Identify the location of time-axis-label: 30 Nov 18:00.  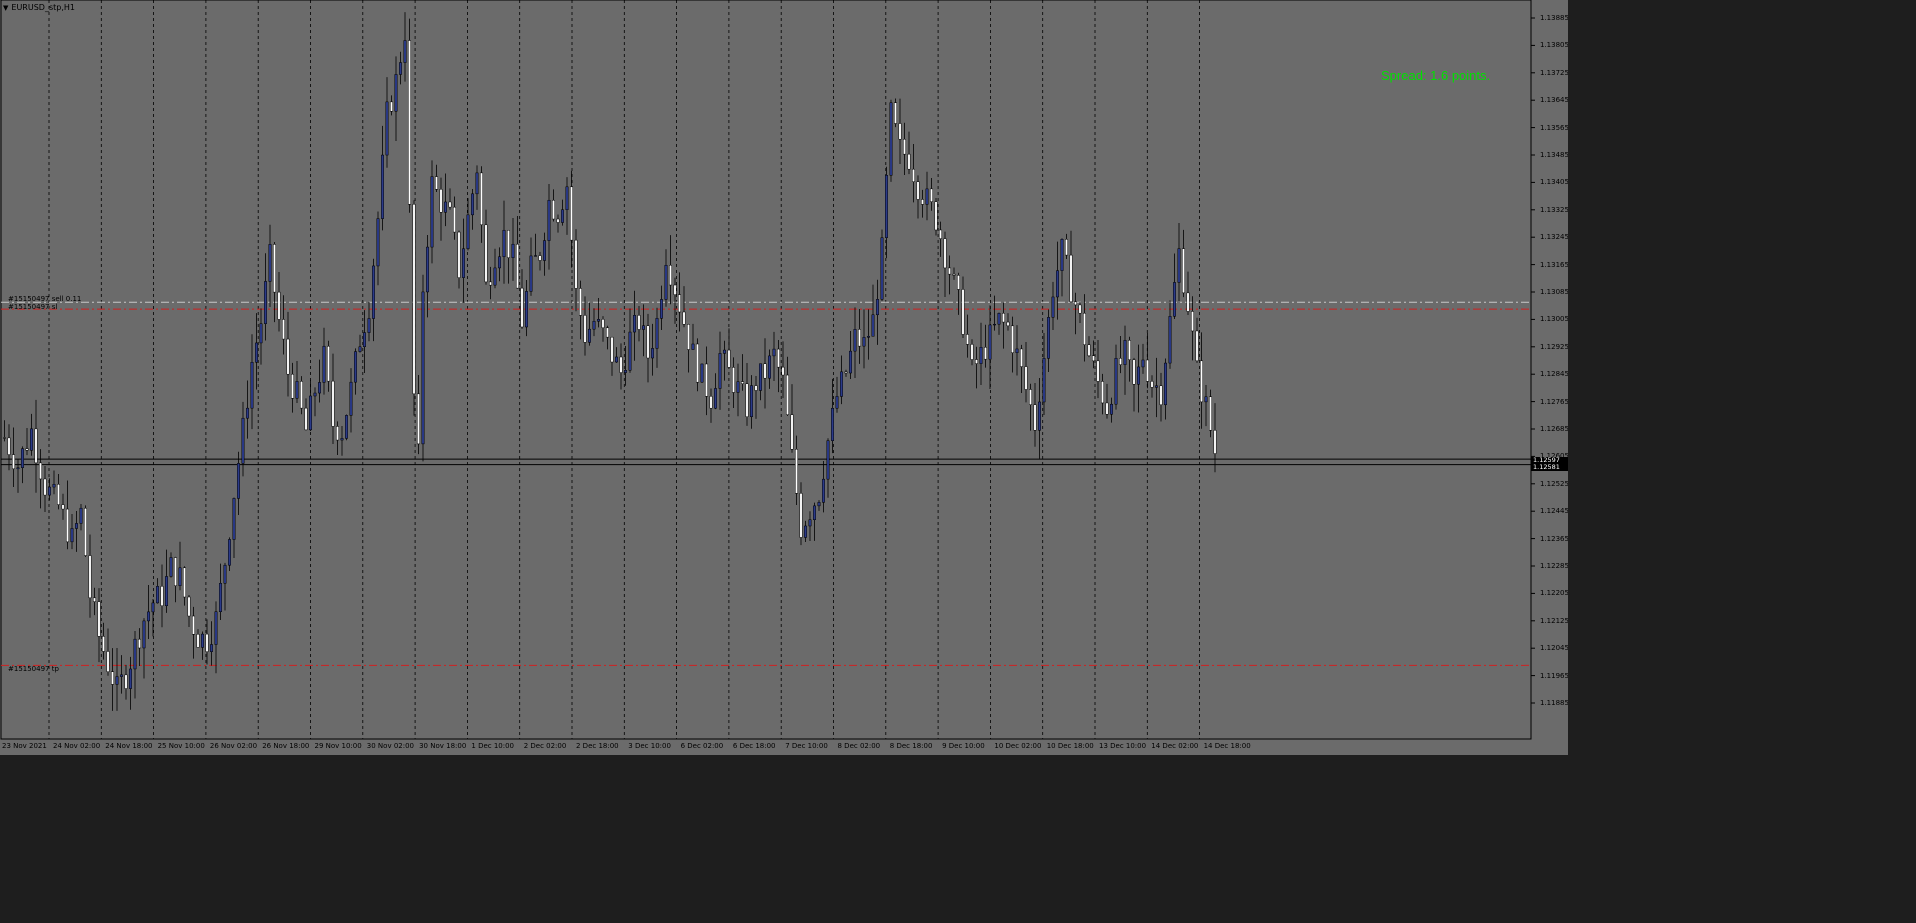
(443, 746).